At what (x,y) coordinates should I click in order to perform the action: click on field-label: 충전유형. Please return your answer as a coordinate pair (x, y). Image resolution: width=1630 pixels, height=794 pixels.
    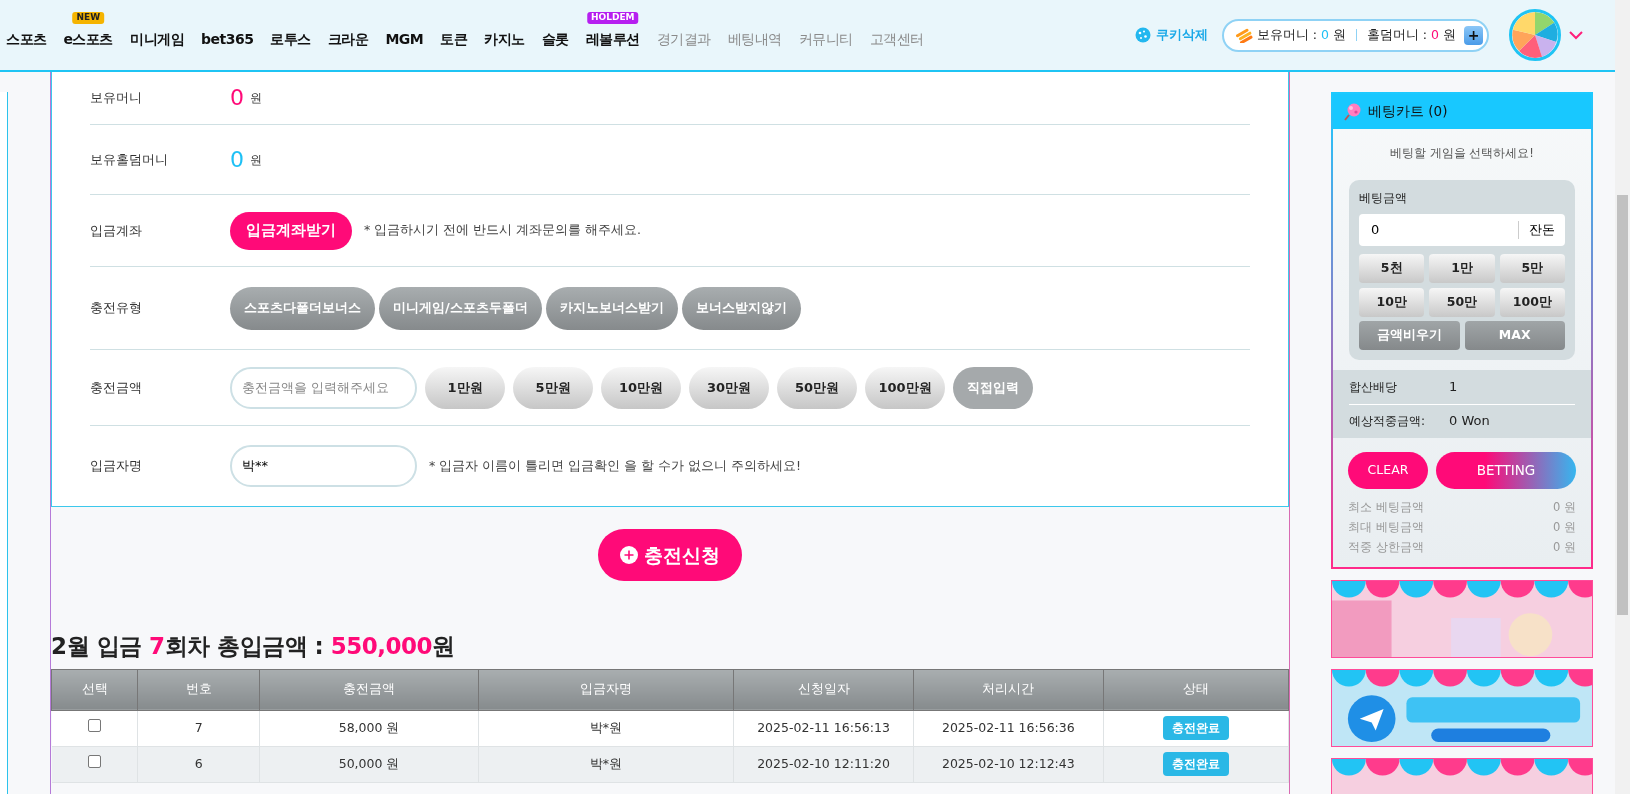
    Looking at the image, I should click on (116, 308).